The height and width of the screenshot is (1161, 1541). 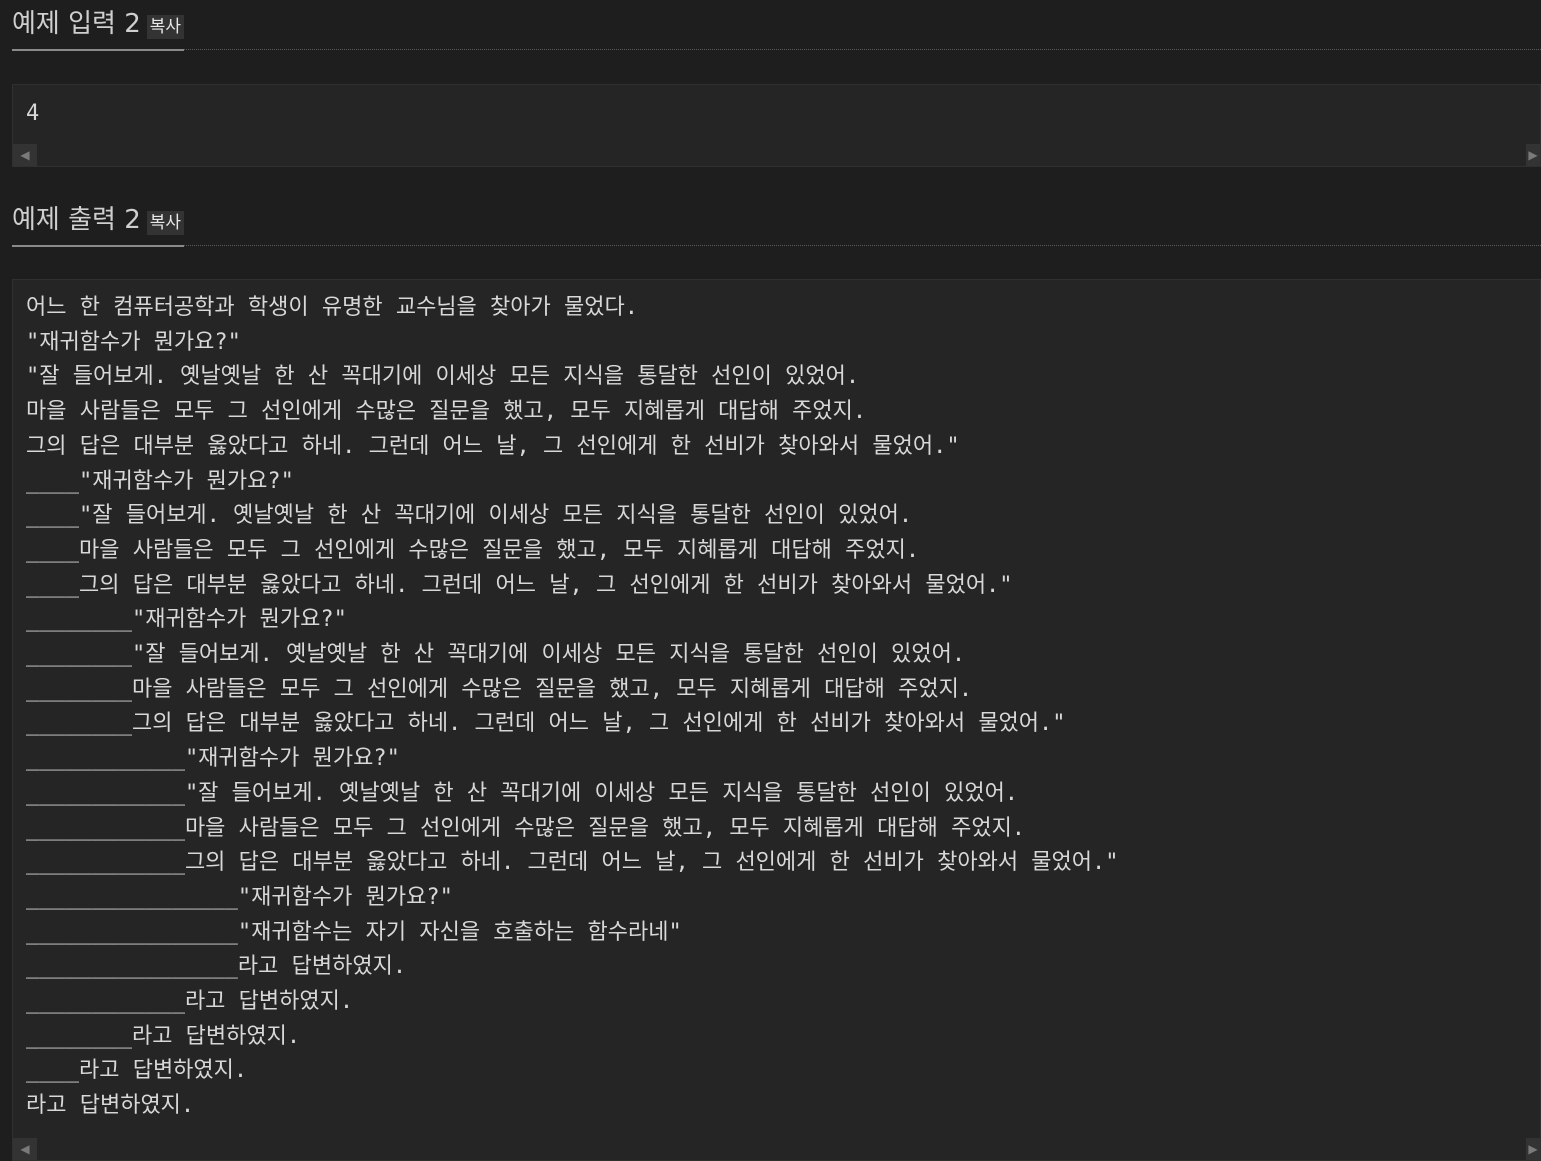 I want to click on sample-input-text: 4, so click(x=33, y=113).